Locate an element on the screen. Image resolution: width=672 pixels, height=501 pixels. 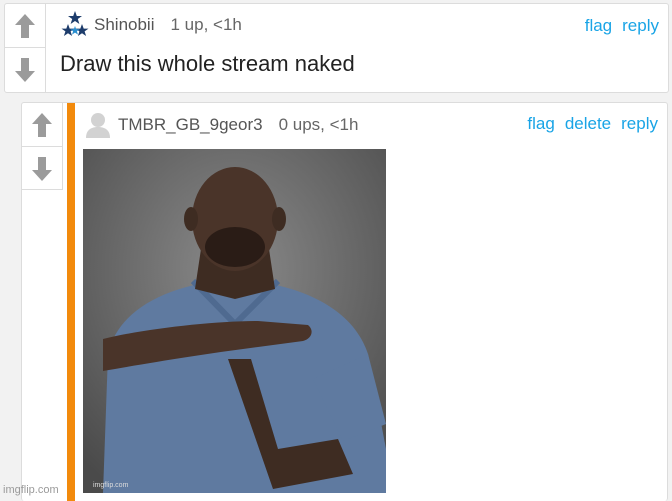
username-link: TMBR_GB_9geor3 is located at coordinates (190, 125).